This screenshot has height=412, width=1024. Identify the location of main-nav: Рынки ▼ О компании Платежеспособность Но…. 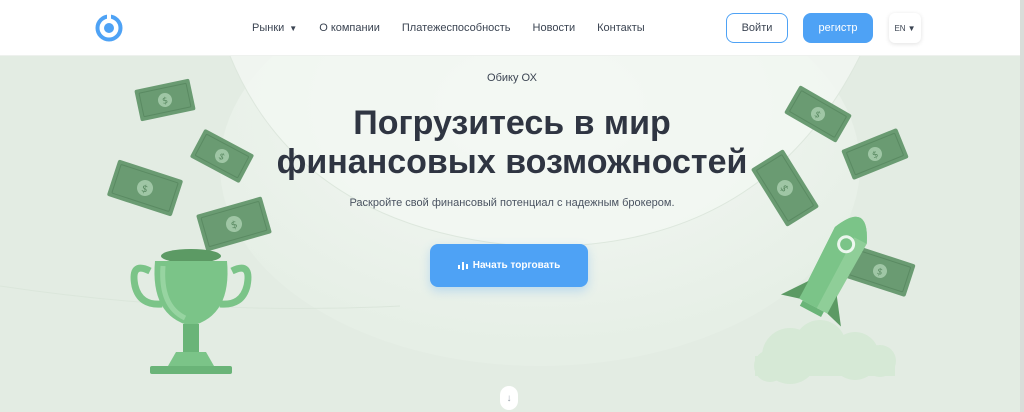
(448, 28).